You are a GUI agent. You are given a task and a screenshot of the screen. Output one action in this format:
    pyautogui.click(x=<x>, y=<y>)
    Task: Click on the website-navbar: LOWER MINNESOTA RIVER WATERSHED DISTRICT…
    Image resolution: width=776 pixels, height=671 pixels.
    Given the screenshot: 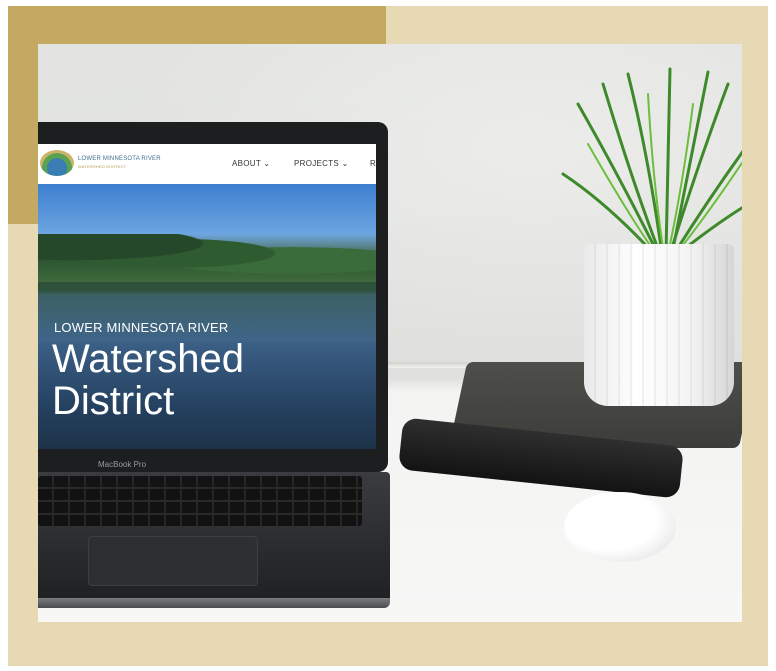 What is the action you would take?
    pyautogui.click(x=207, y=164)
    